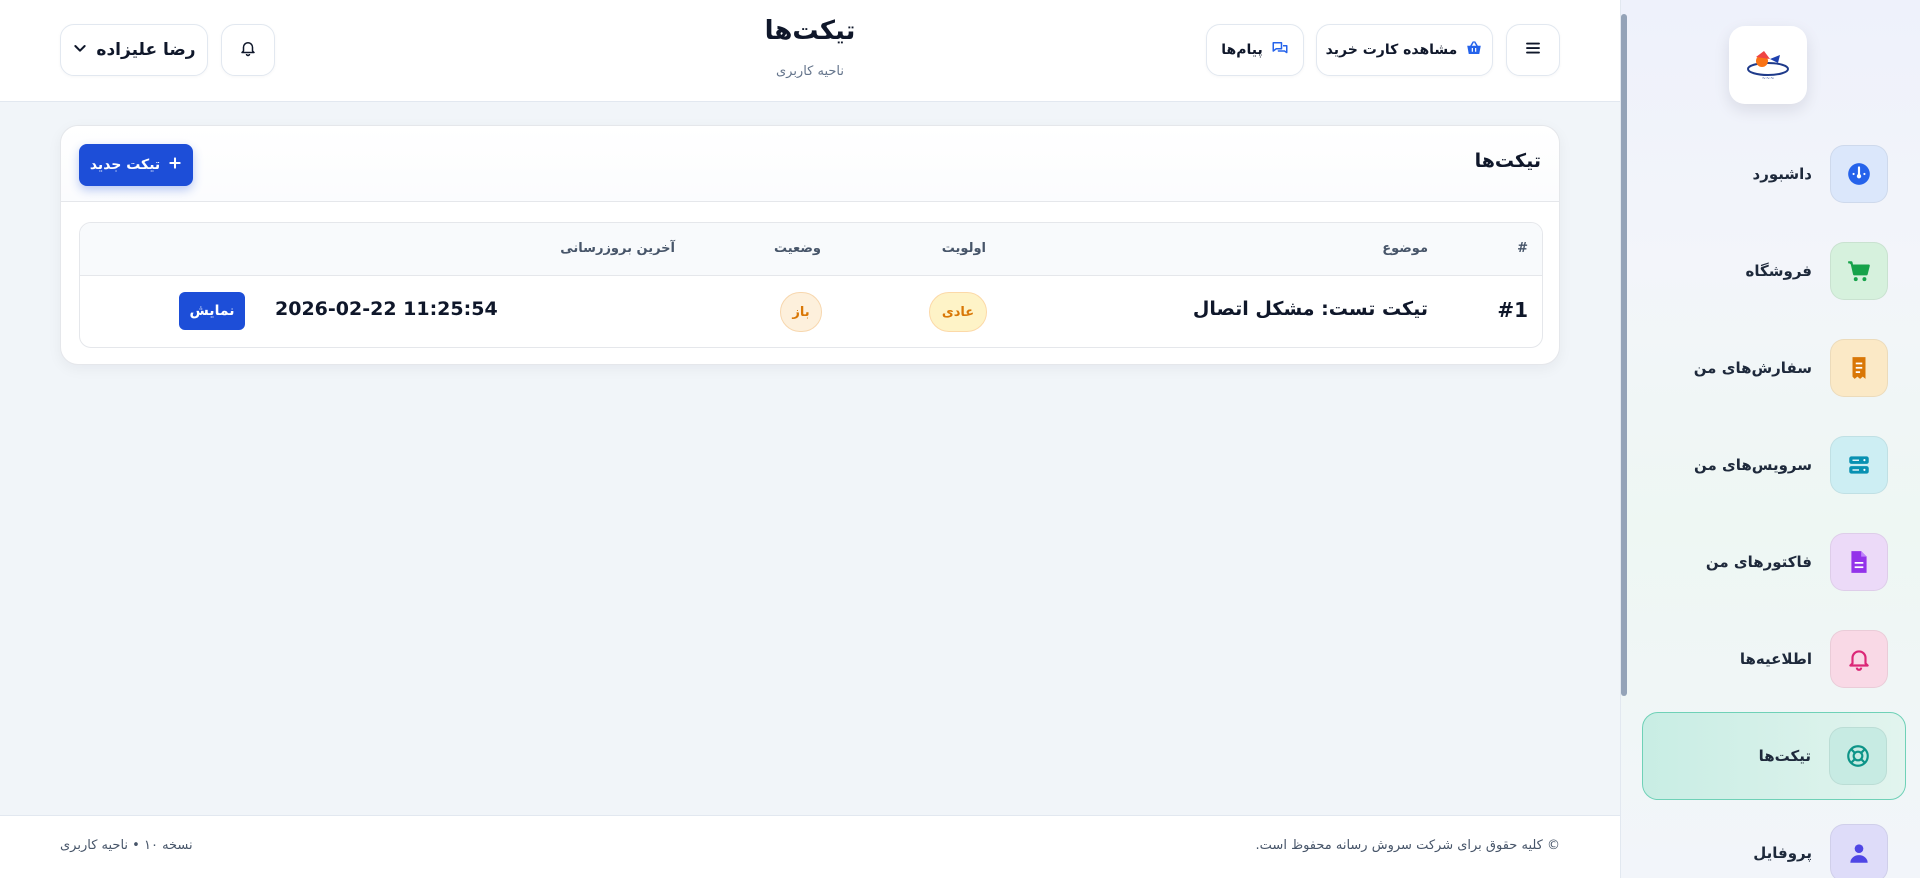 Image resolution: width=1920 pixels, height=878 pixels. What do you see at coordinates (1474, 50) in the screenshot?
I see `basket-icon` at bounding box center [1474, 50].